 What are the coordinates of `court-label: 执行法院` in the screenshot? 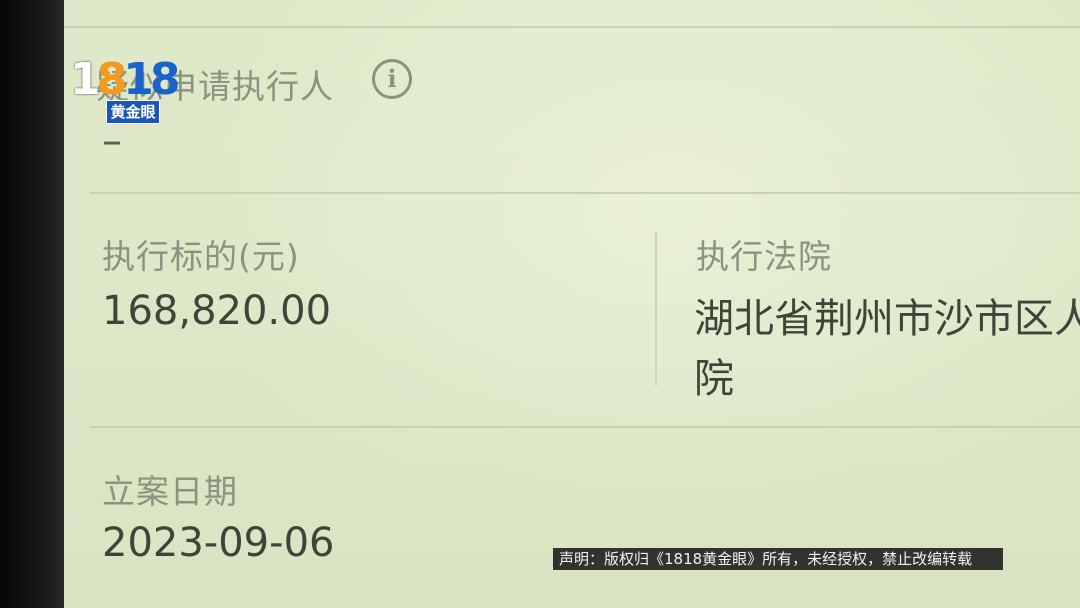 It's located at (764, 256).